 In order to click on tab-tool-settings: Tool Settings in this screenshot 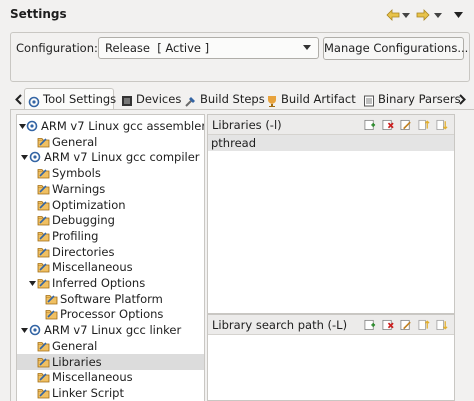, I will do `click(70, 99)`.